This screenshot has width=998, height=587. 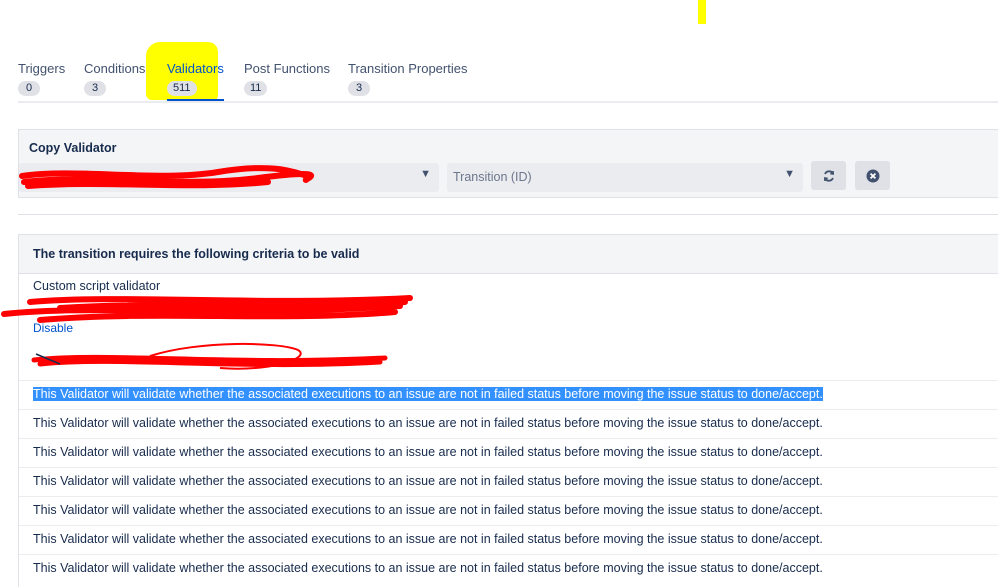 I want to click on tab-label: Validators, so click(x=195, y=68).